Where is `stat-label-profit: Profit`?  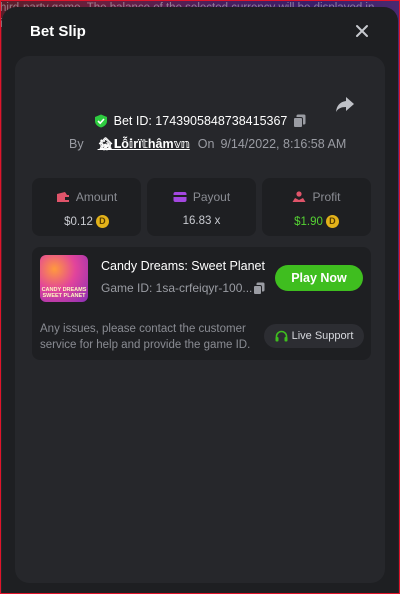
stat-label-profit: Profit is located at coordinates (326, 197).